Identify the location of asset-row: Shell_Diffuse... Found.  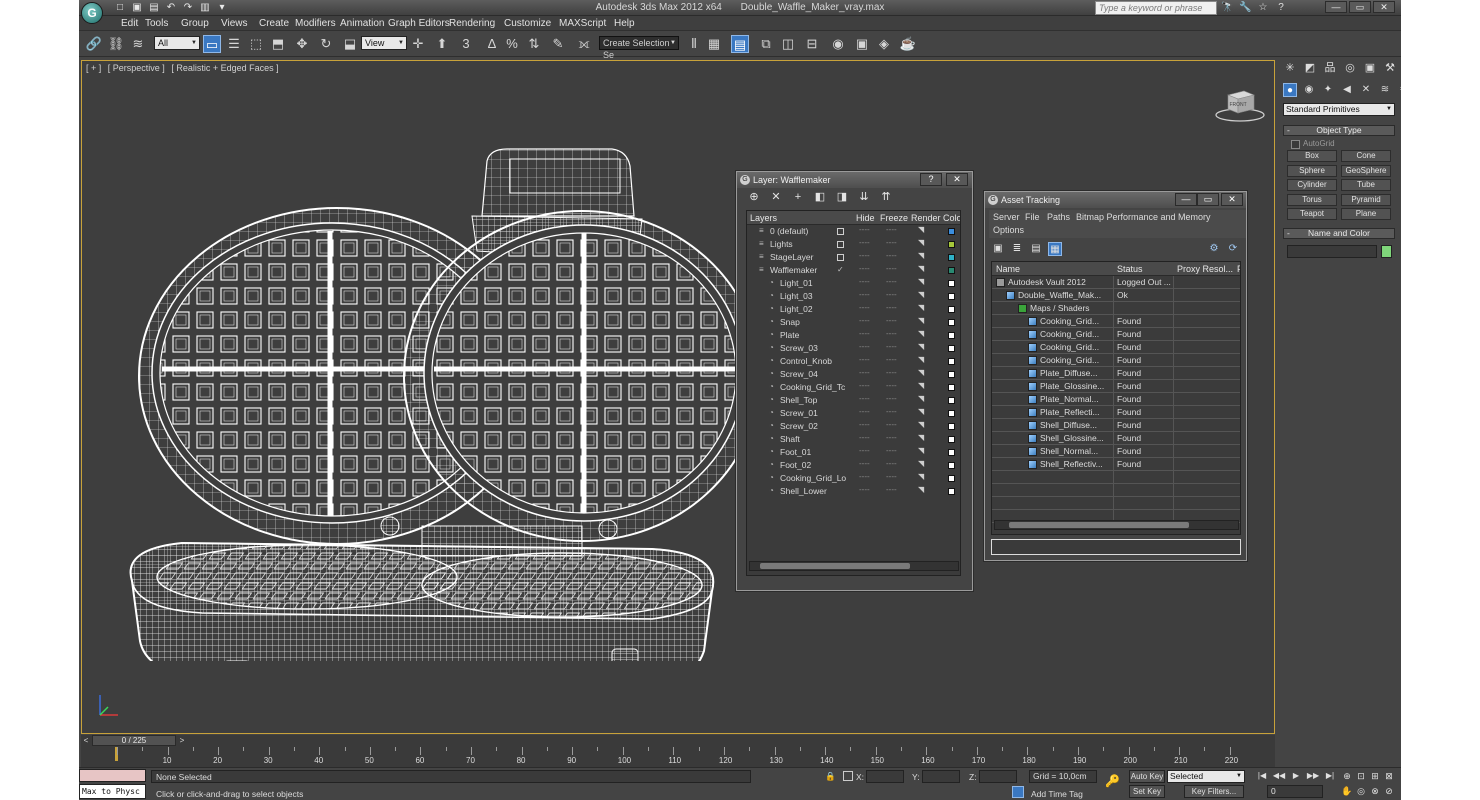
(1116, 425).